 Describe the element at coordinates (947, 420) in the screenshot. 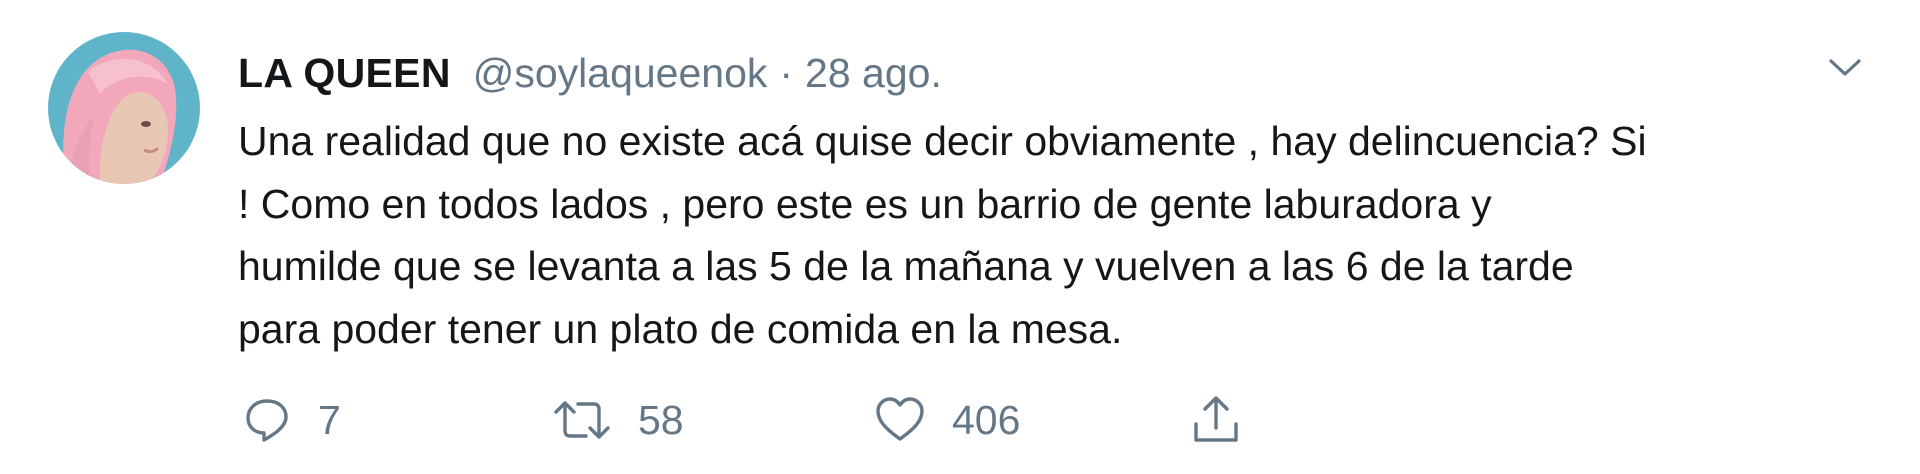

I see `like-button: 406` at that location.